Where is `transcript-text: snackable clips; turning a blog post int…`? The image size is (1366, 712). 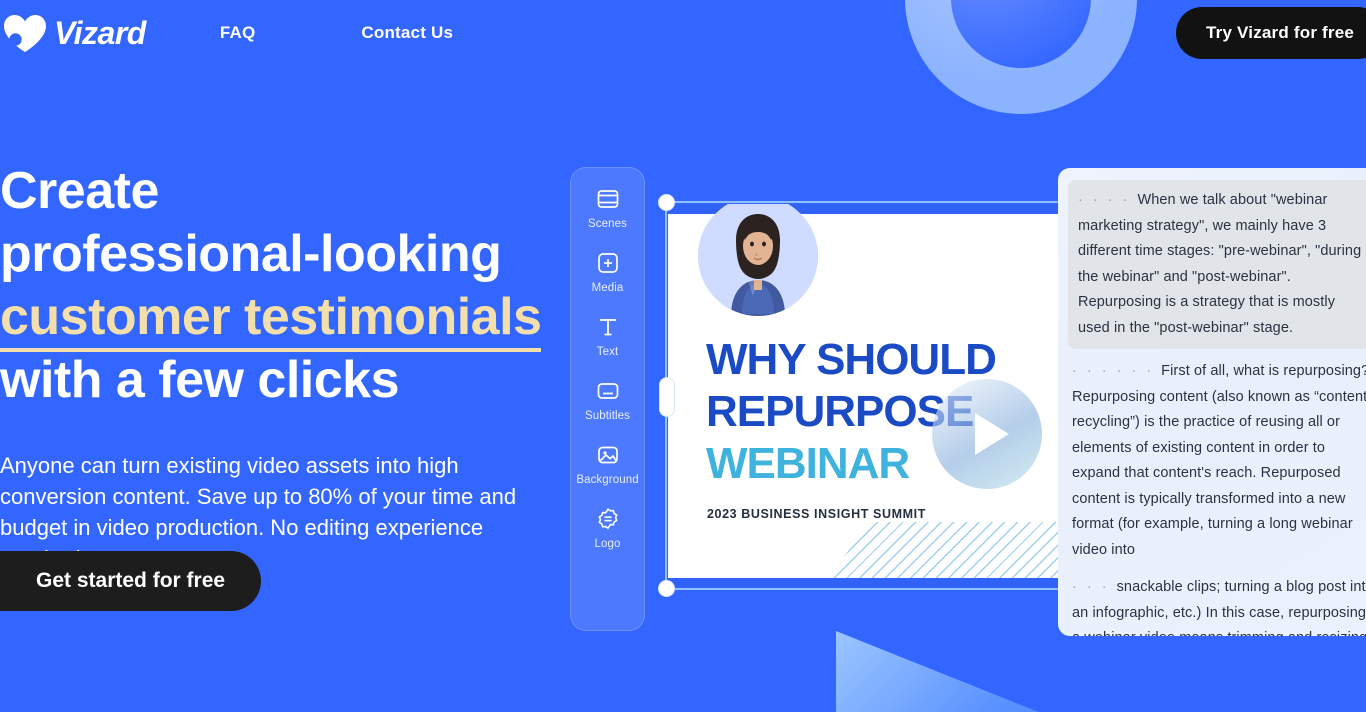 transcript-text: snackable clips; turning a blog post int… is located at coordinates (1219, 607).